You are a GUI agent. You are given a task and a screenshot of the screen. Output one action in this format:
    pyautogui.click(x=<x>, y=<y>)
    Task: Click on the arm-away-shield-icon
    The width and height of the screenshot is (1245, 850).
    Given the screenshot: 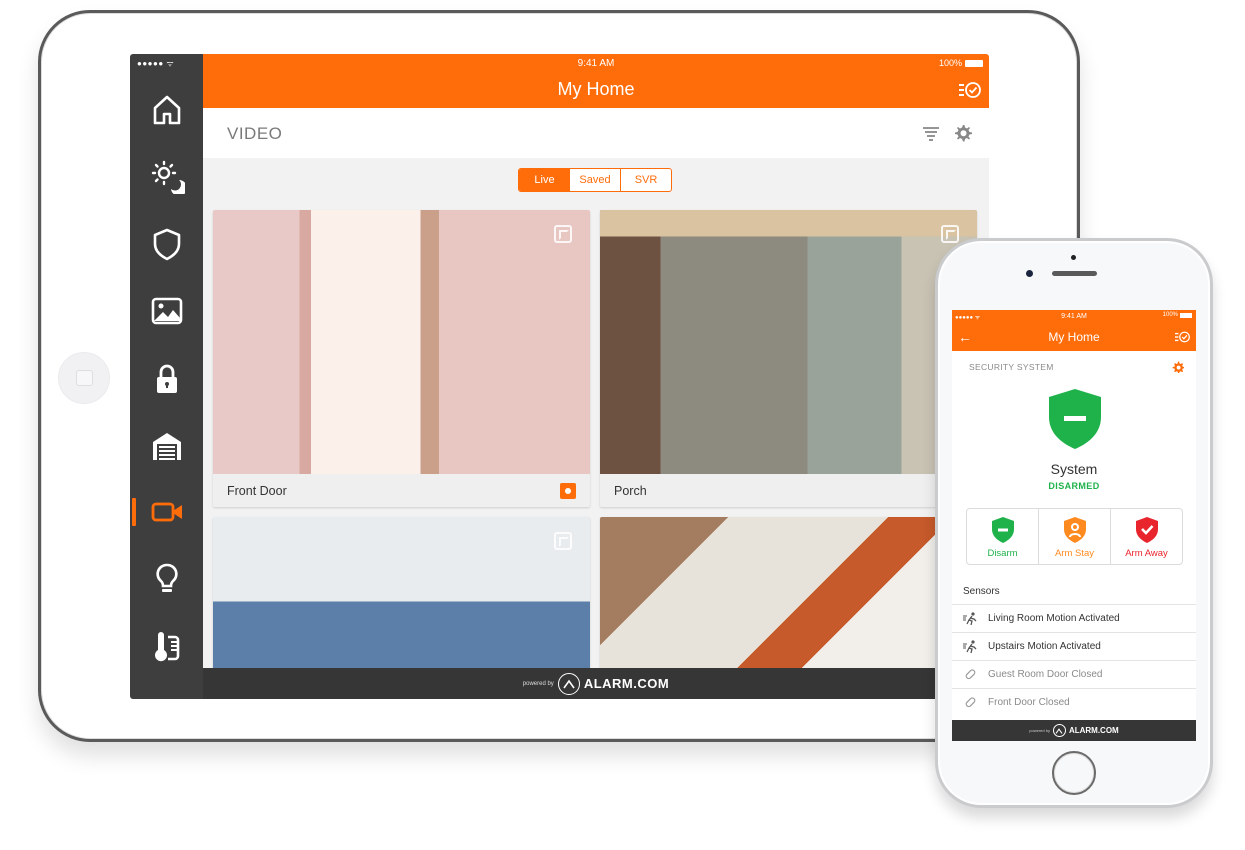 What is the action you would take?
    pyautogui.click(x=1146, y=530)
    